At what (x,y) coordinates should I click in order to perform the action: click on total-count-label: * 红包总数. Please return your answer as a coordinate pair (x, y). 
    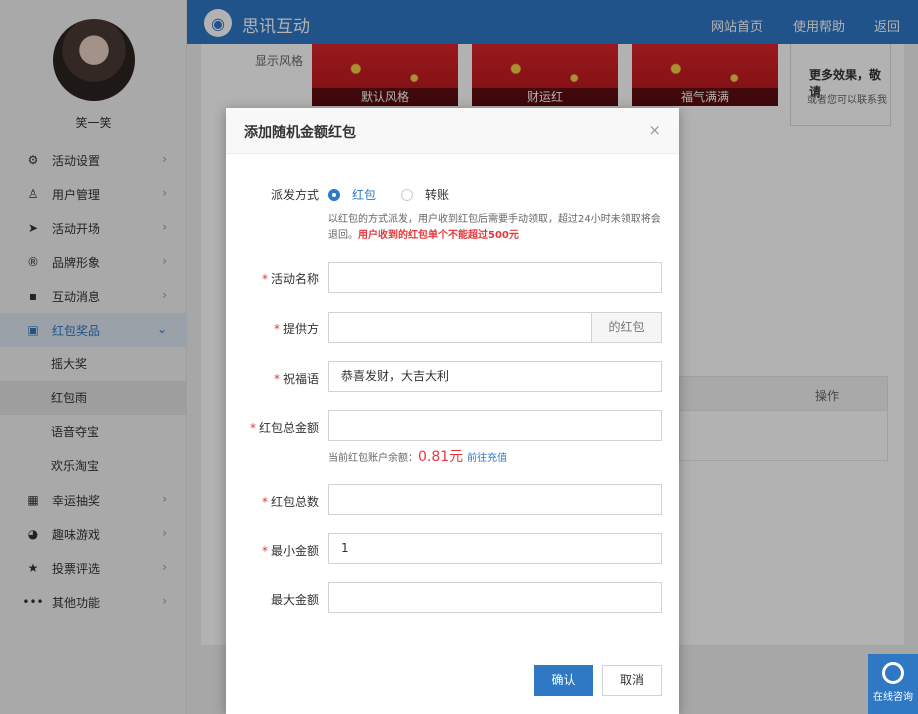
    Looking at the image, I should click on (290, 501).